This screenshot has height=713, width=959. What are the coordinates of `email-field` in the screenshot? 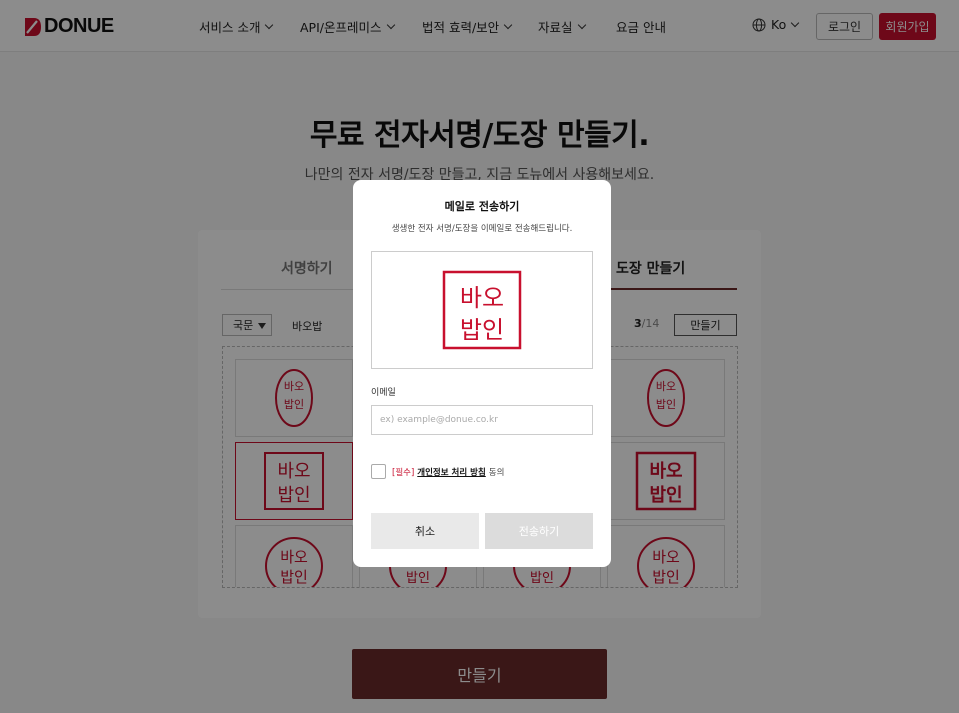 It's located at (482, 420).